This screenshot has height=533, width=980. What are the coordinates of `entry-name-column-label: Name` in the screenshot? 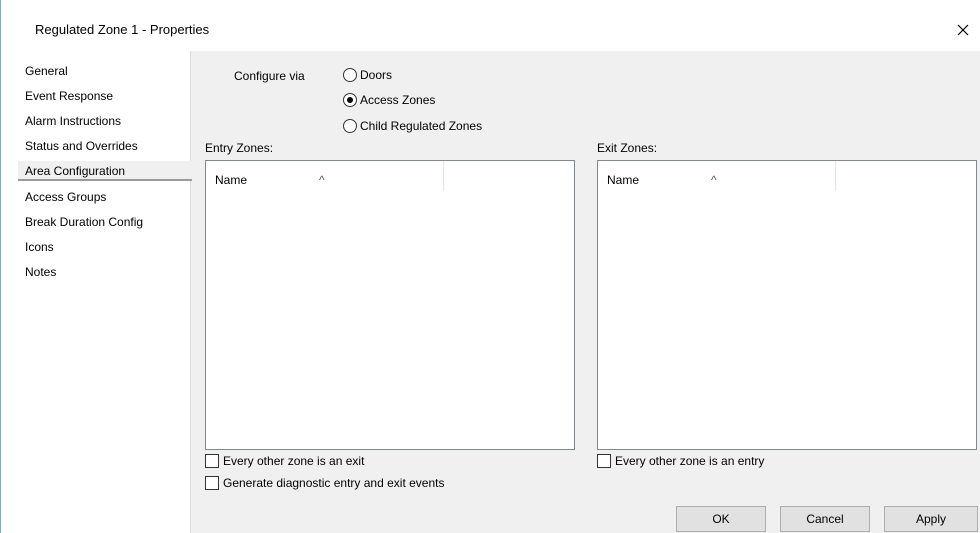 It's located at (231, 180).